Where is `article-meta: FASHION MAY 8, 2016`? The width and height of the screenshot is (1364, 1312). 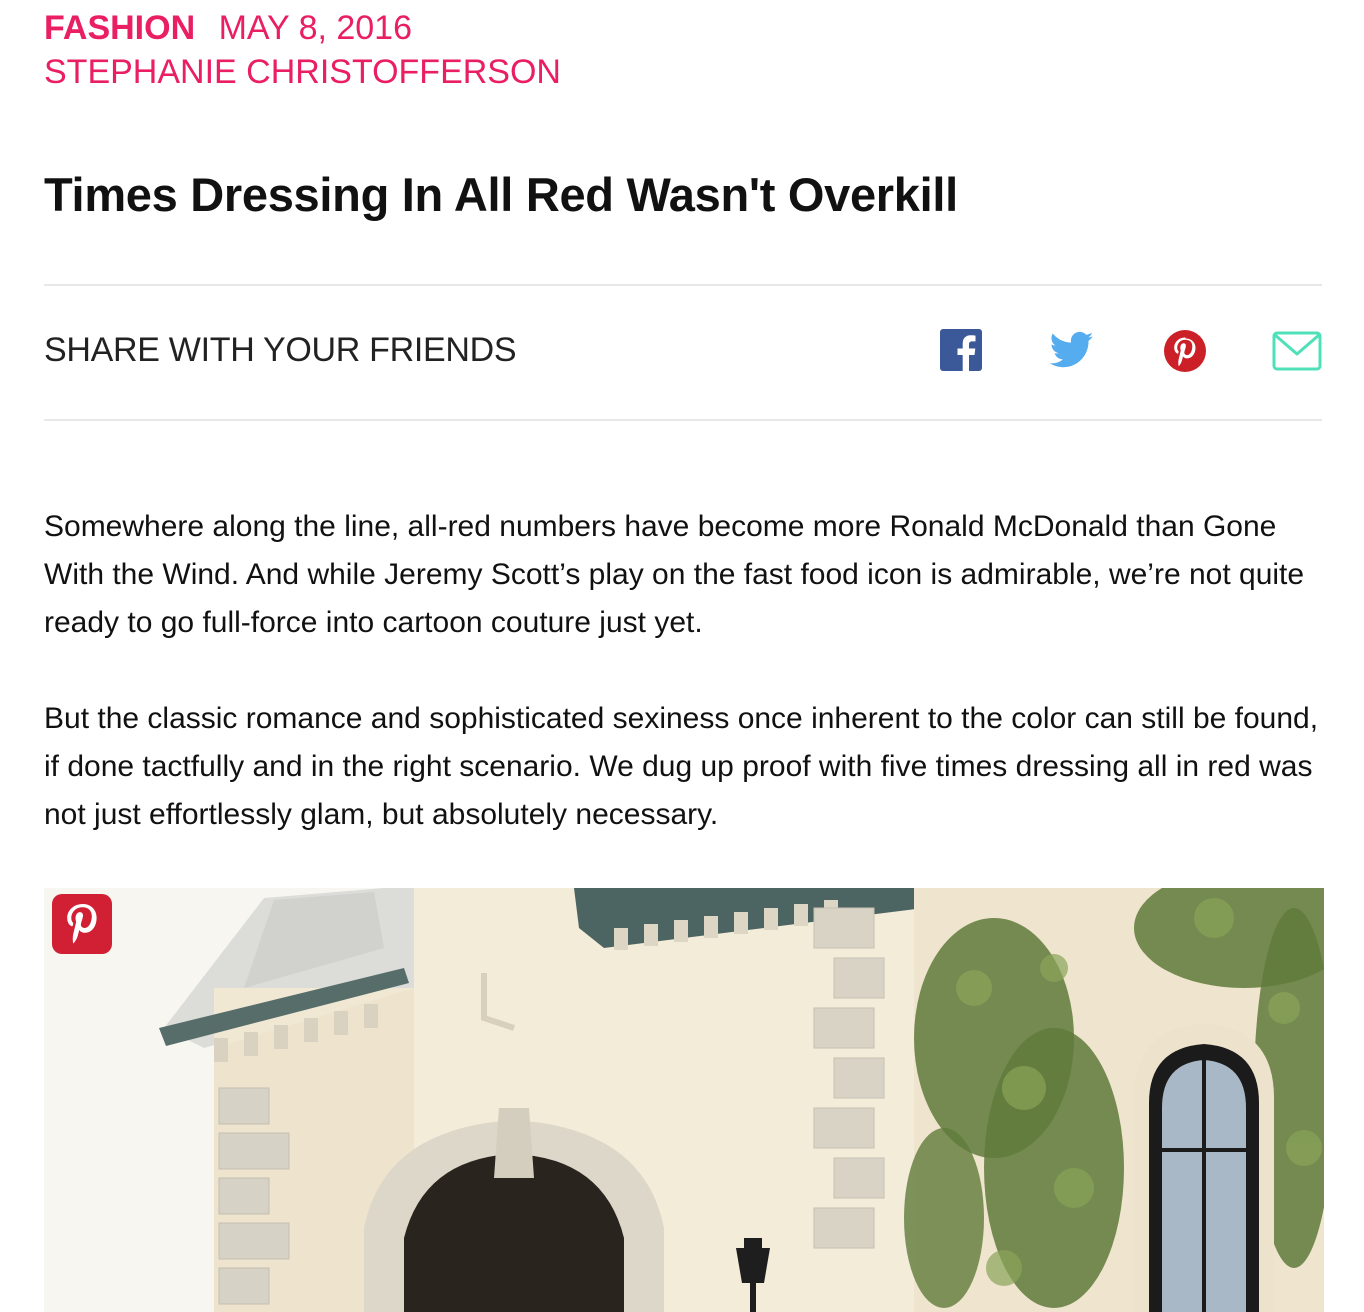 article-meta: FASHION MAY 8, 2016 is located at coordinates (228, 28).